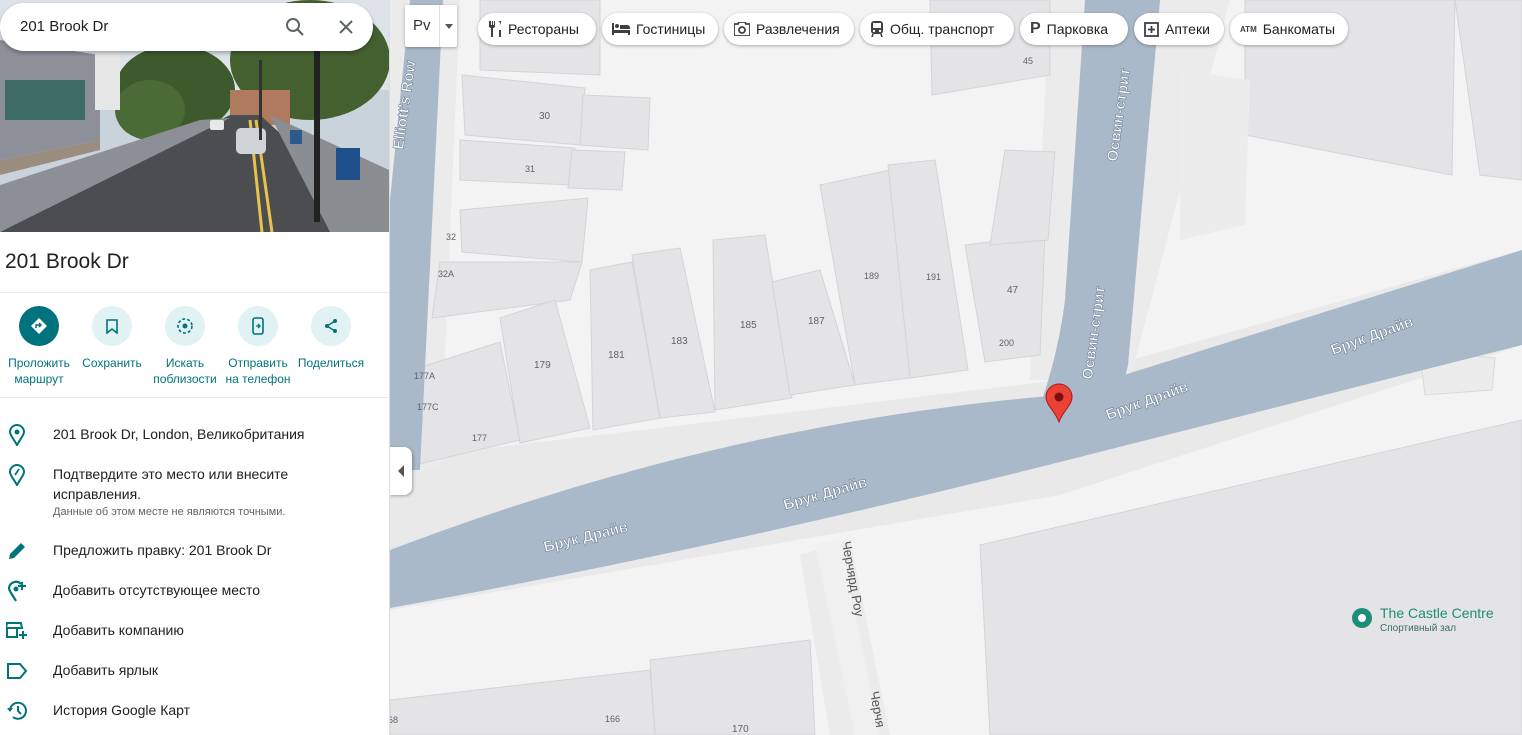  What do you see at coordinates (1077, 29) in the screenshot?
I see `chip-label: Парковка` at bounding box center [1077, 29].